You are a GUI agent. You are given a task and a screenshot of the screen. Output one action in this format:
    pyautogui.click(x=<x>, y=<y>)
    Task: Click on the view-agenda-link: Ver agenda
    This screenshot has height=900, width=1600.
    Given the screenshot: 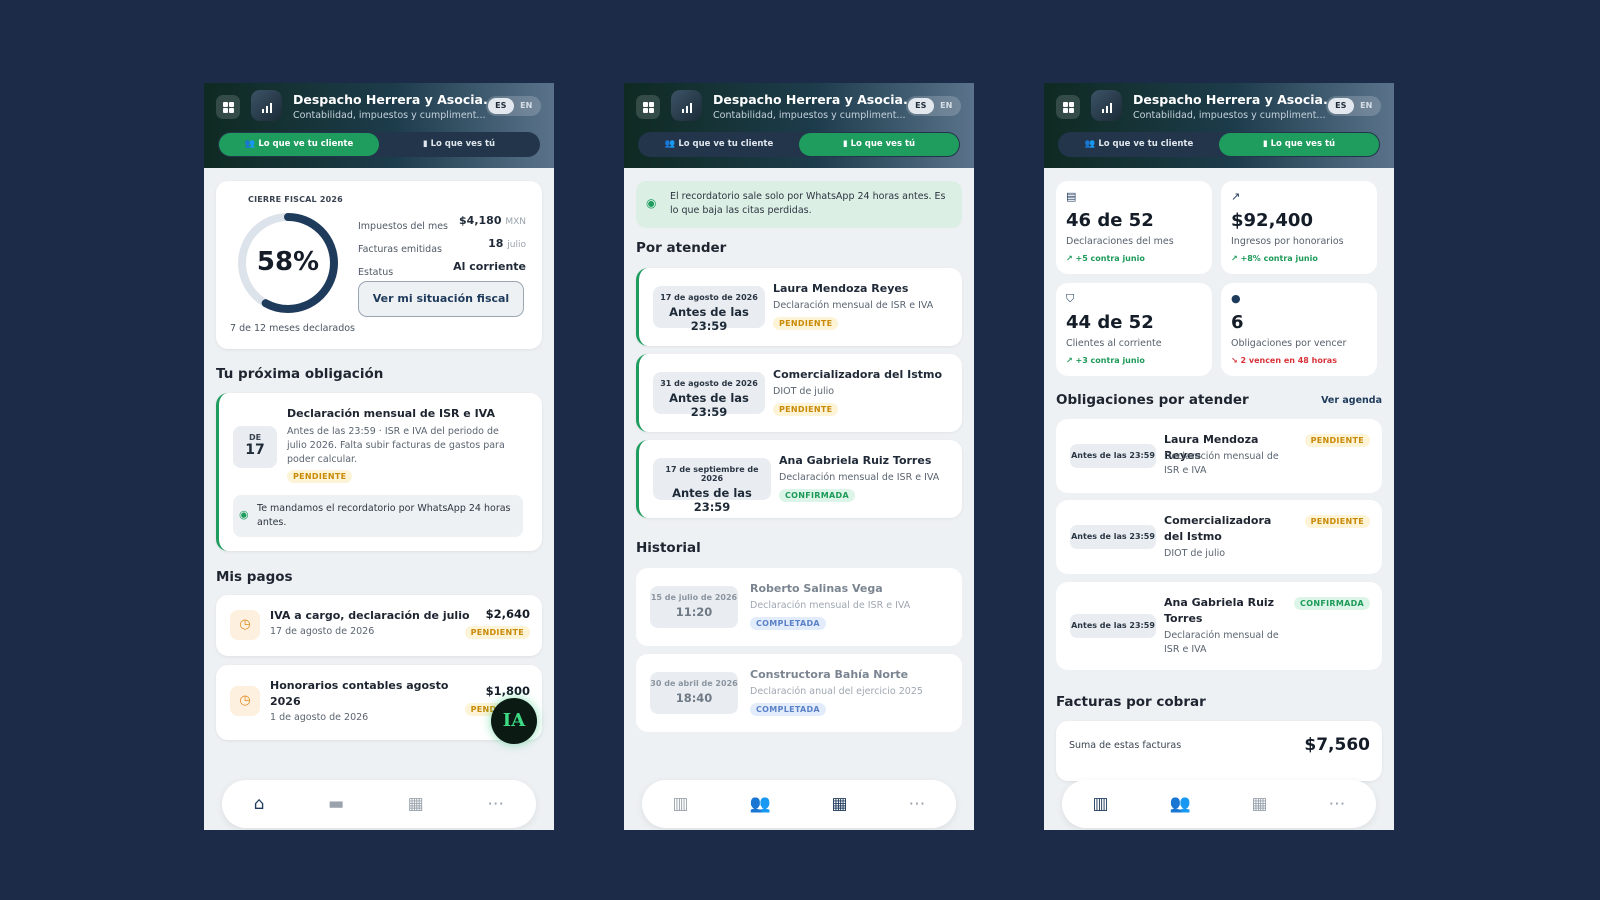 What is the action you would take?
    pyautogui.click(x=1351, y=400)
    